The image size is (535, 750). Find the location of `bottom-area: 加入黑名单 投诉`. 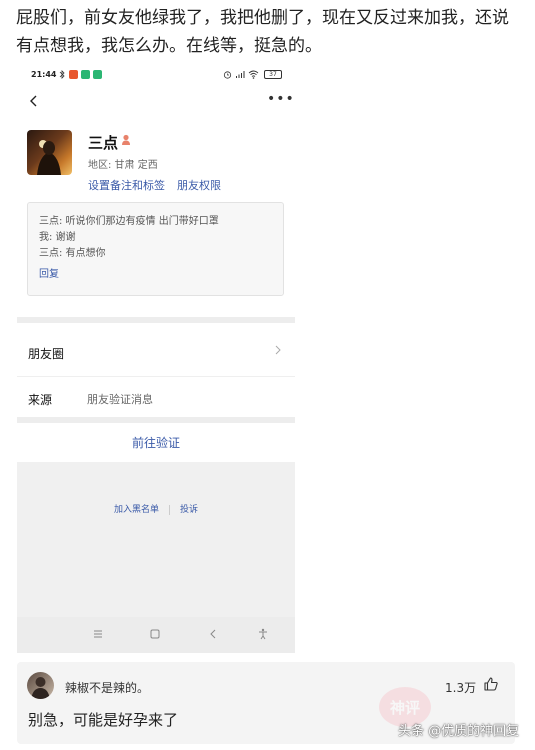

bottom-area: 加入黑名单 投诉 is located at coordinates (156, 557).